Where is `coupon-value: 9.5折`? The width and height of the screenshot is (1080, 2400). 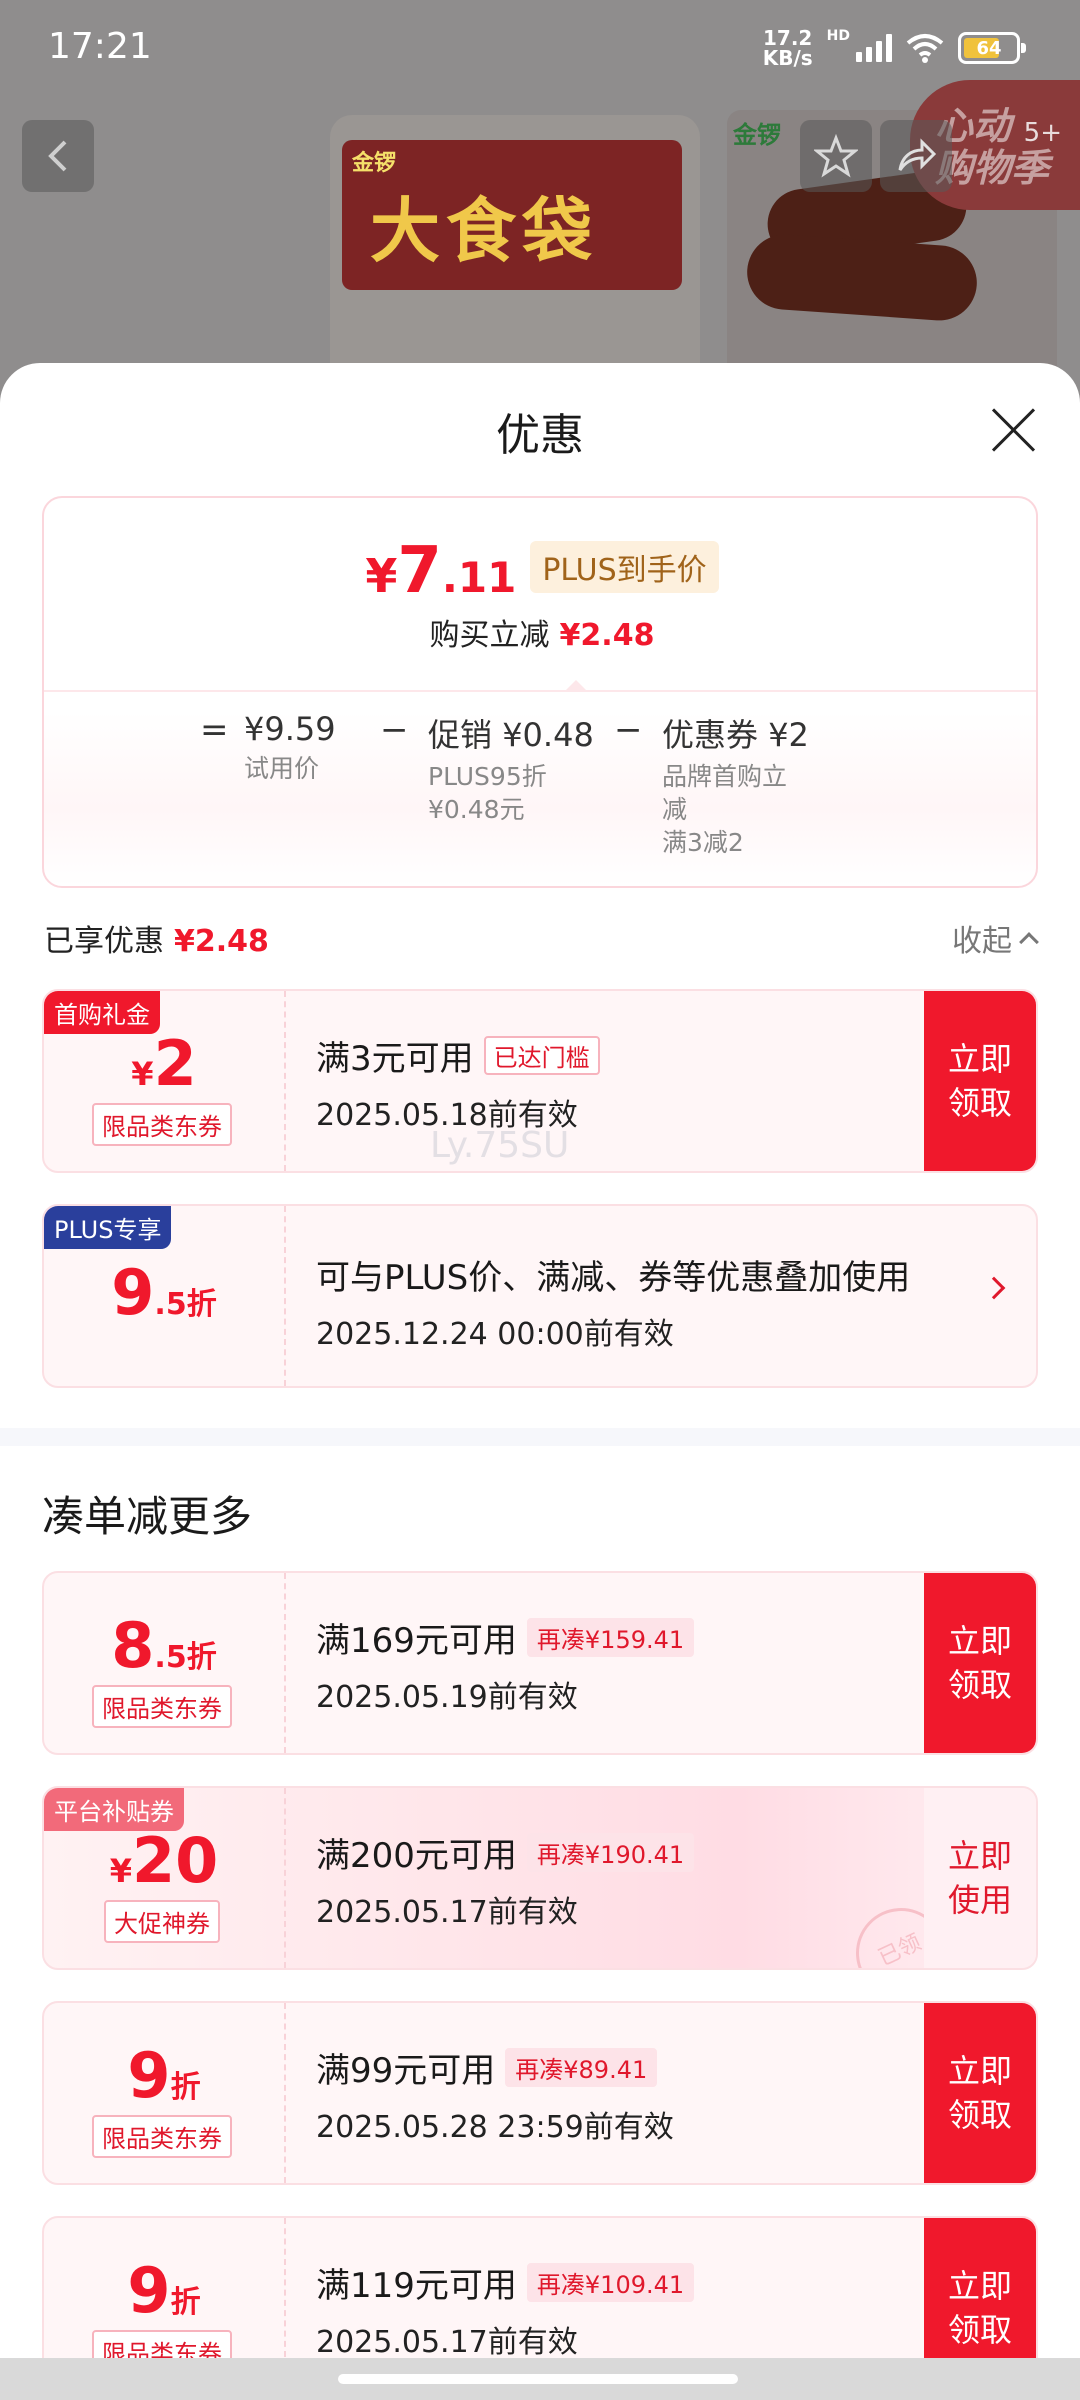 coupon-value: 9.5折 is located at coordinates (164, 1292).